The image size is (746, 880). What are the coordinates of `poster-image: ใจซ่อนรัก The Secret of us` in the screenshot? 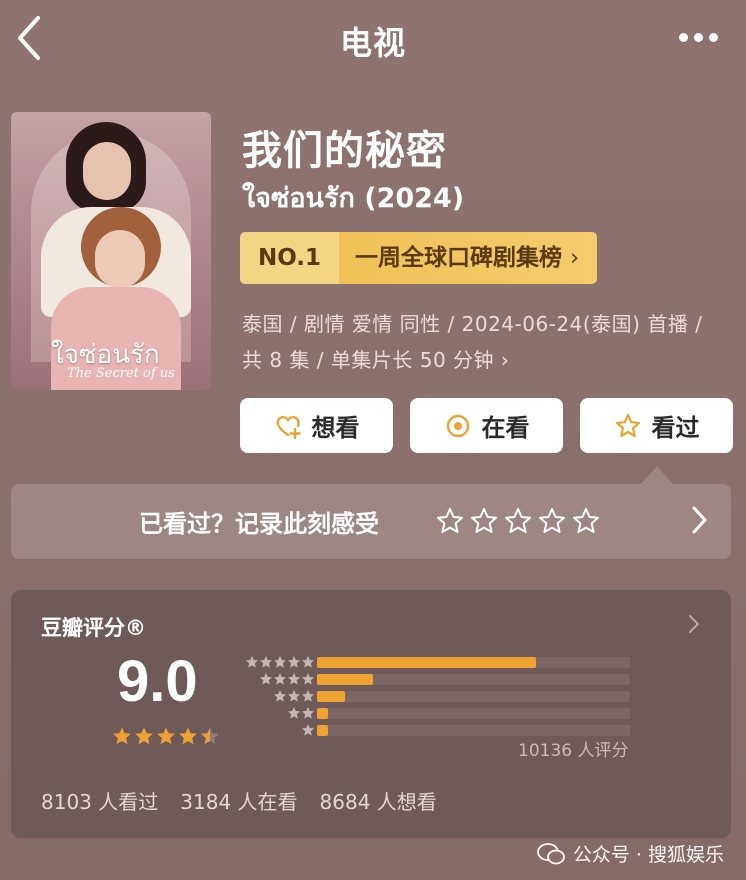 It's located at (111, 251).